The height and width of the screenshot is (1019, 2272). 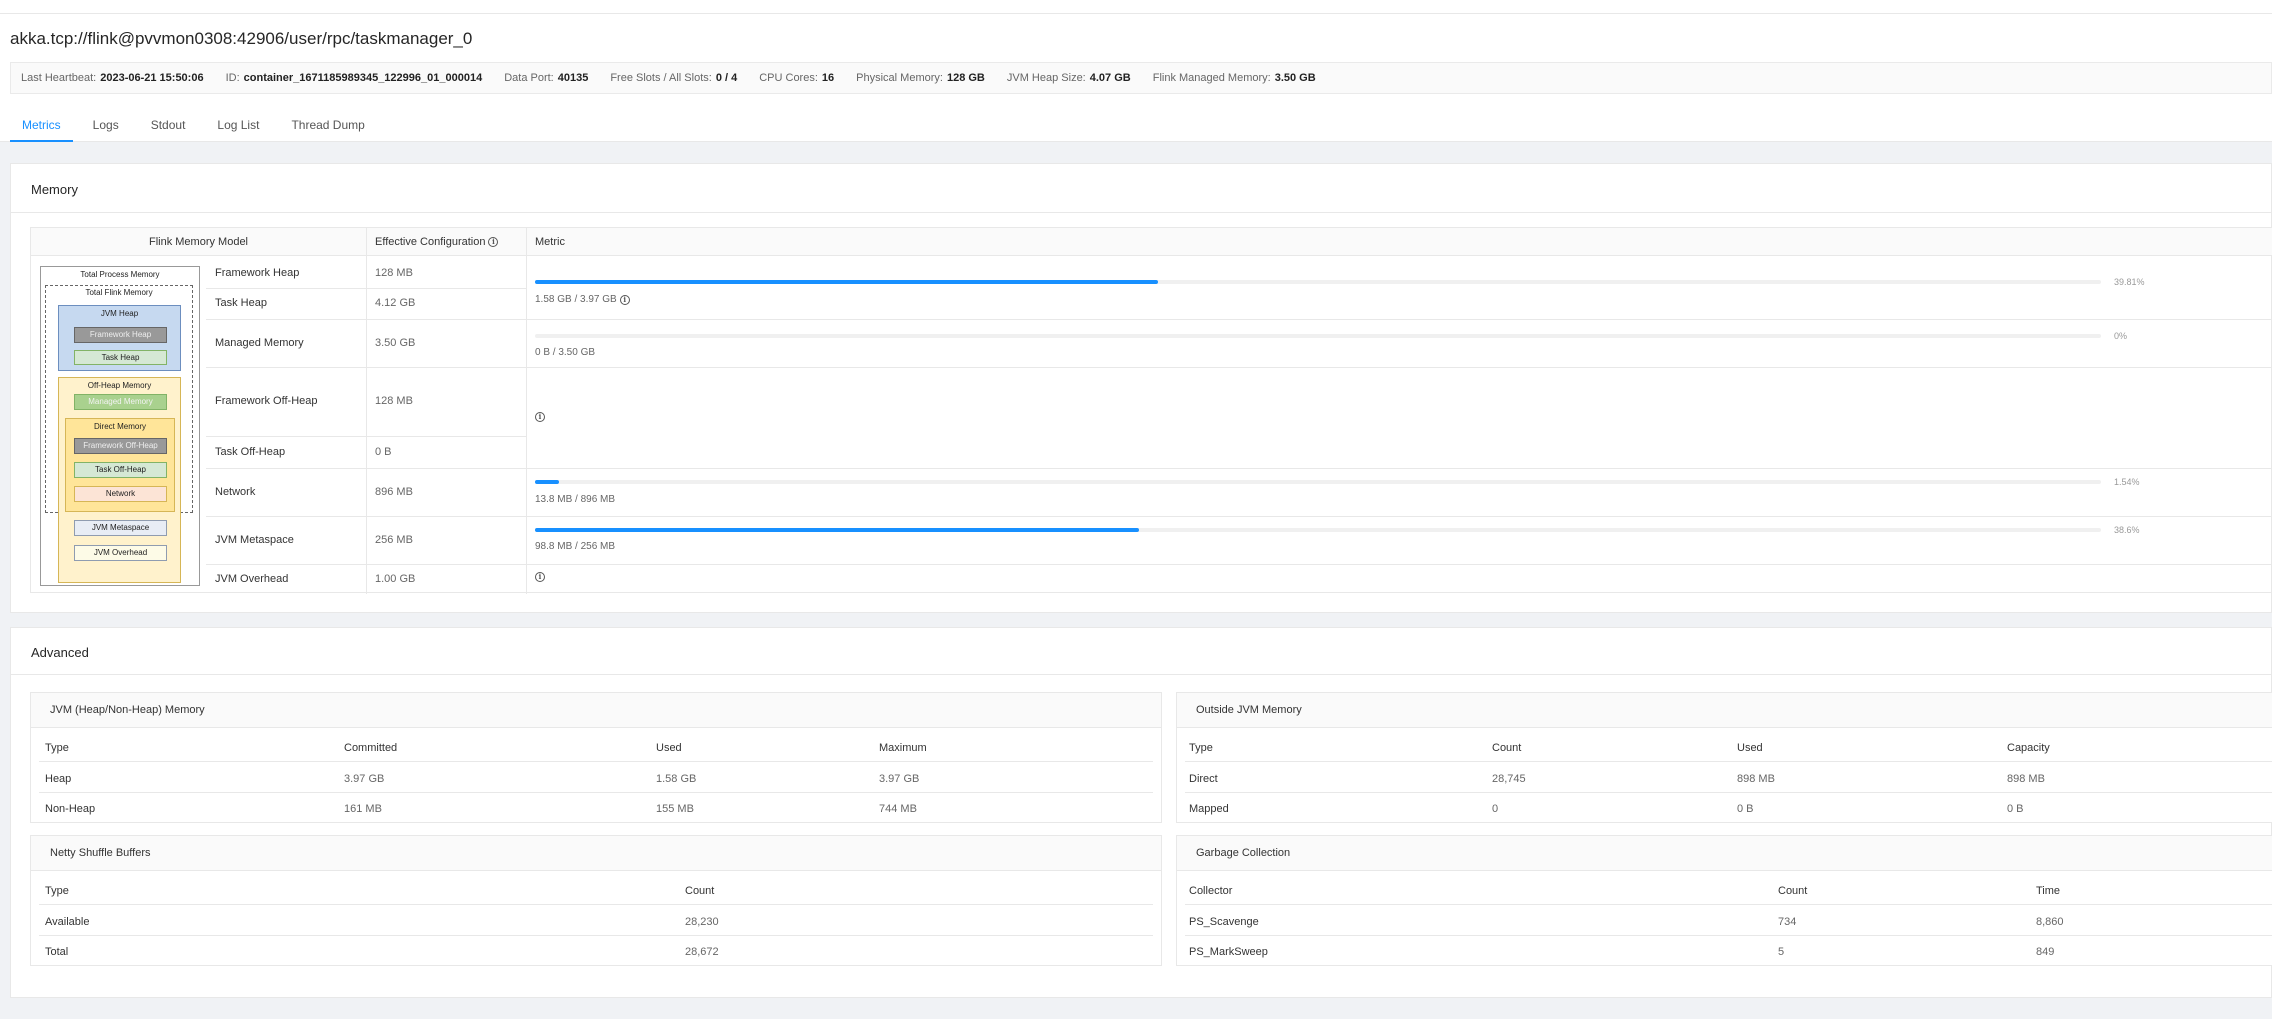 I want to click on tab-stdout: Stdout, so click(x=168, y=128).